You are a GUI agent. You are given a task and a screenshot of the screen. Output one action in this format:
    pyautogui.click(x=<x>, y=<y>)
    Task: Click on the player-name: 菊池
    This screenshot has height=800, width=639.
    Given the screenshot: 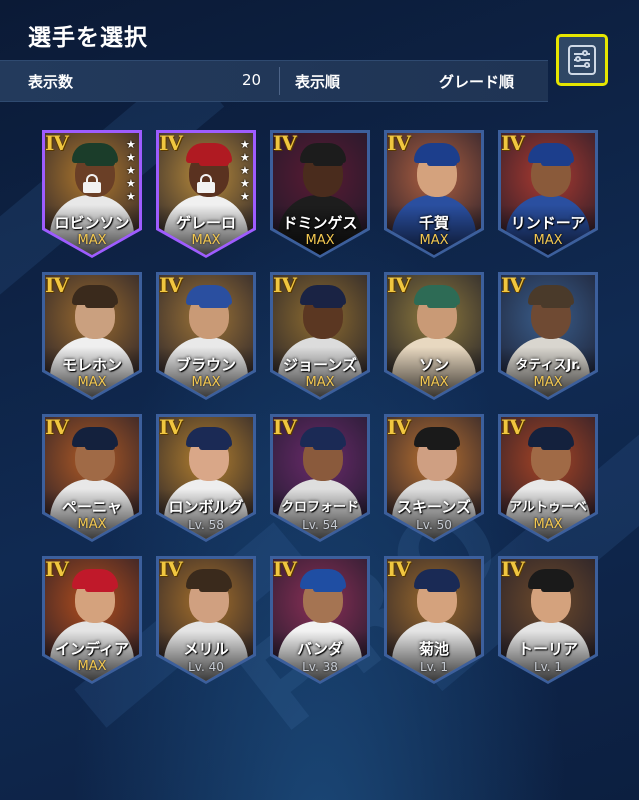 What is the action you would take?
    pyautogui.click(x=433, y=649)
    